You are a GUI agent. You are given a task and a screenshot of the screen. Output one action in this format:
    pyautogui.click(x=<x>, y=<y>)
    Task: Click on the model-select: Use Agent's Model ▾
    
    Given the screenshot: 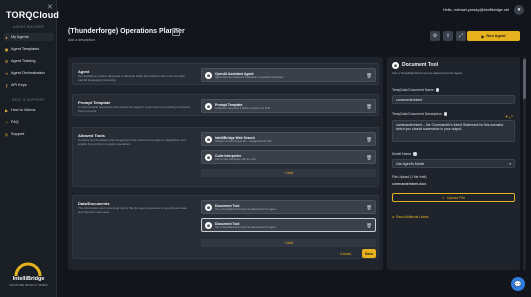 What is the action you would take?
    pyautogui.click(x=453, y=163)
    